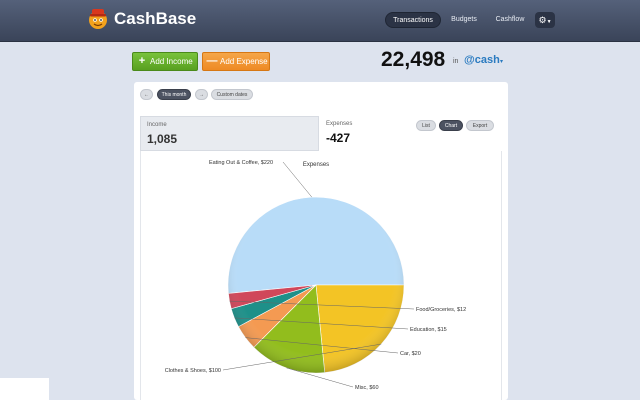 This screenshot has height=400, width=640. Describe the element at coordinates (146, 94) in the screenshot. I see `prev-period-button: ←` at that location.